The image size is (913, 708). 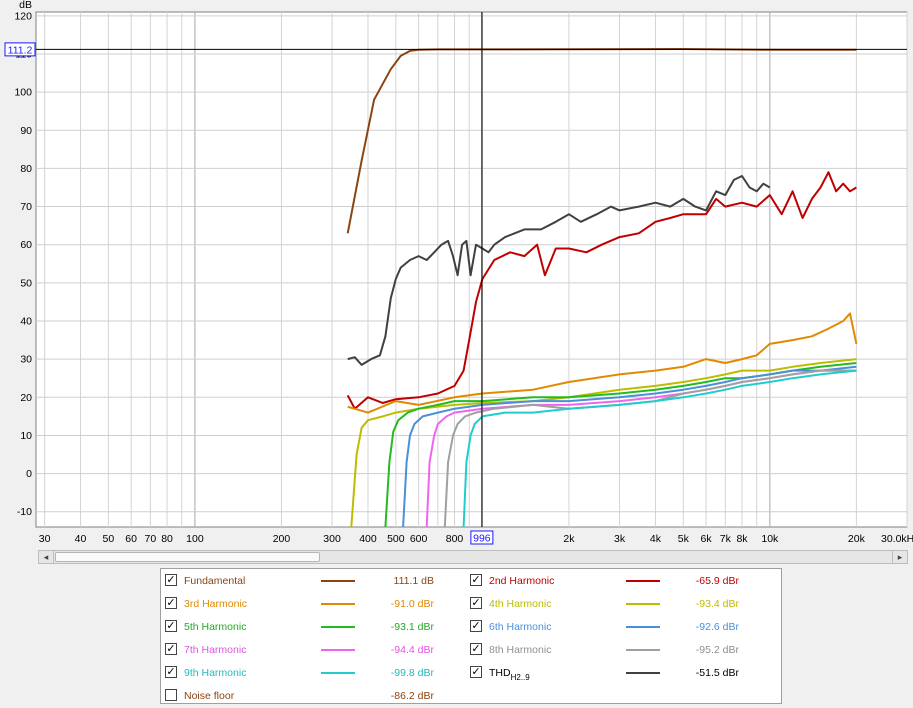 I want to click on scroll-left-arrow-icon: ◂, so click(x=46, y=557).